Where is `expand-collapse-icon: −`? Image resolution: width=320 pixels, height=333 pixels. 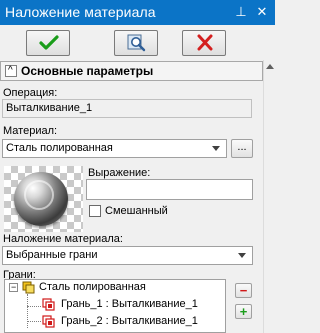
expand-collapse-icon: − is located at coordinates (13, 287).